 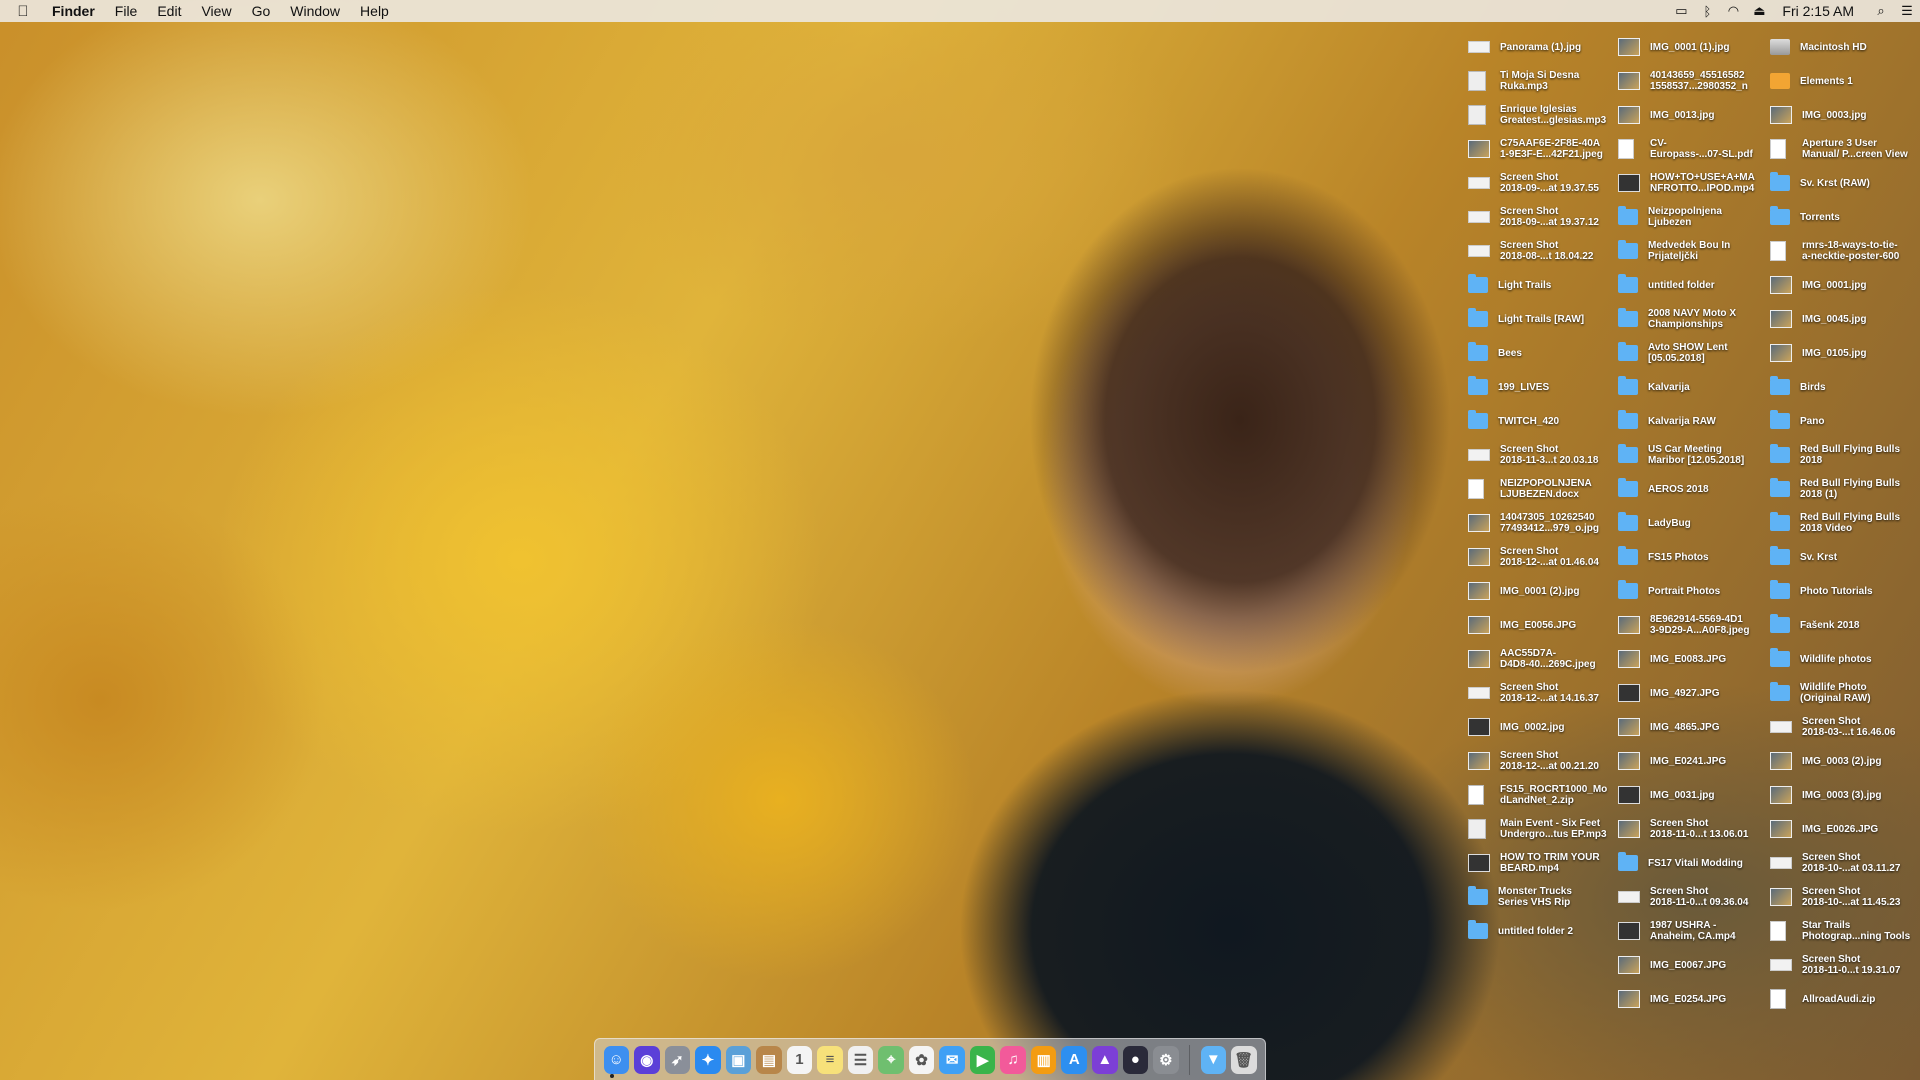 I want to click on desktop-item: Ti Moja Si Desna Ruka.mp3, so click(x=1541, y=81).